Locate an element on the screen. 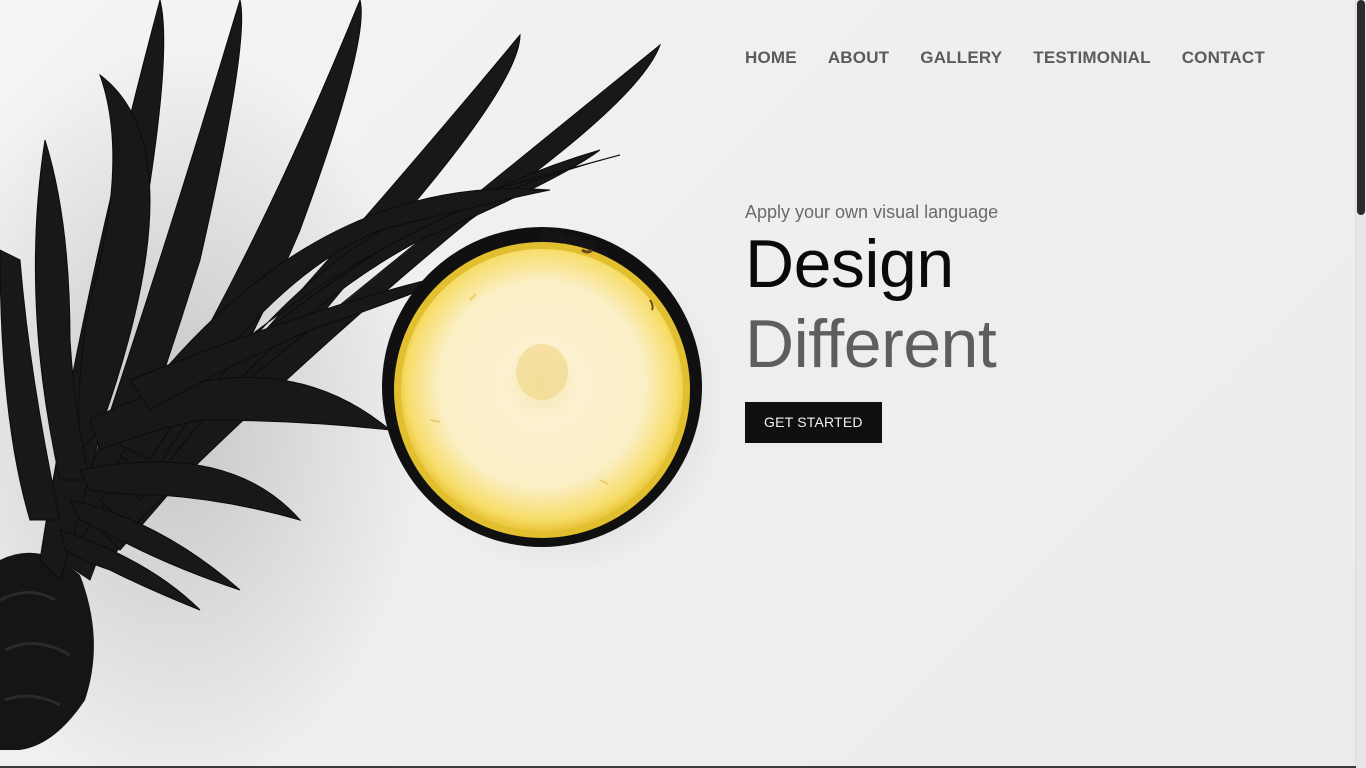 The height and width of the screenshot is (768, 1366). scrollbar-thumb is located at coordinates (1361, 107).